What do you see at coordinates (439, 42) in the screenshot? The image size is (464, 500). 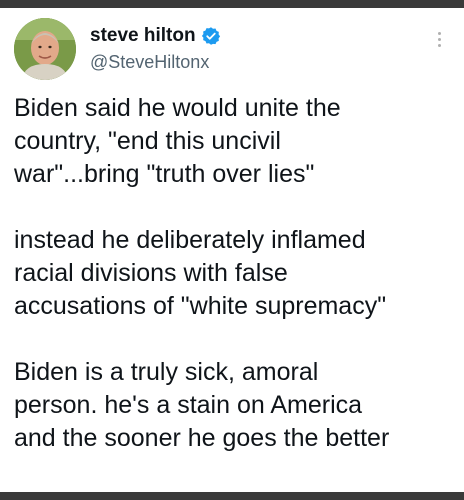 I see `more-options-icon` at bounding box center [439, 42].